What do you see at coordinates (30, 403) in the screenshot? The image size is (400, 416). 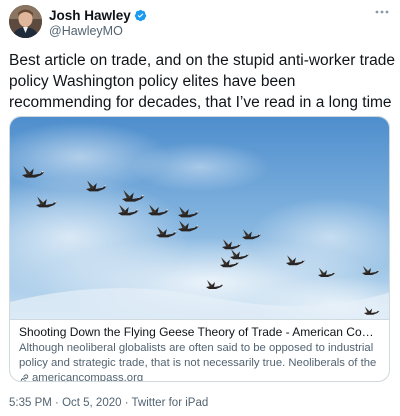 I see `tweet-time: 5:35 PM` at bounding box center [30, 403].